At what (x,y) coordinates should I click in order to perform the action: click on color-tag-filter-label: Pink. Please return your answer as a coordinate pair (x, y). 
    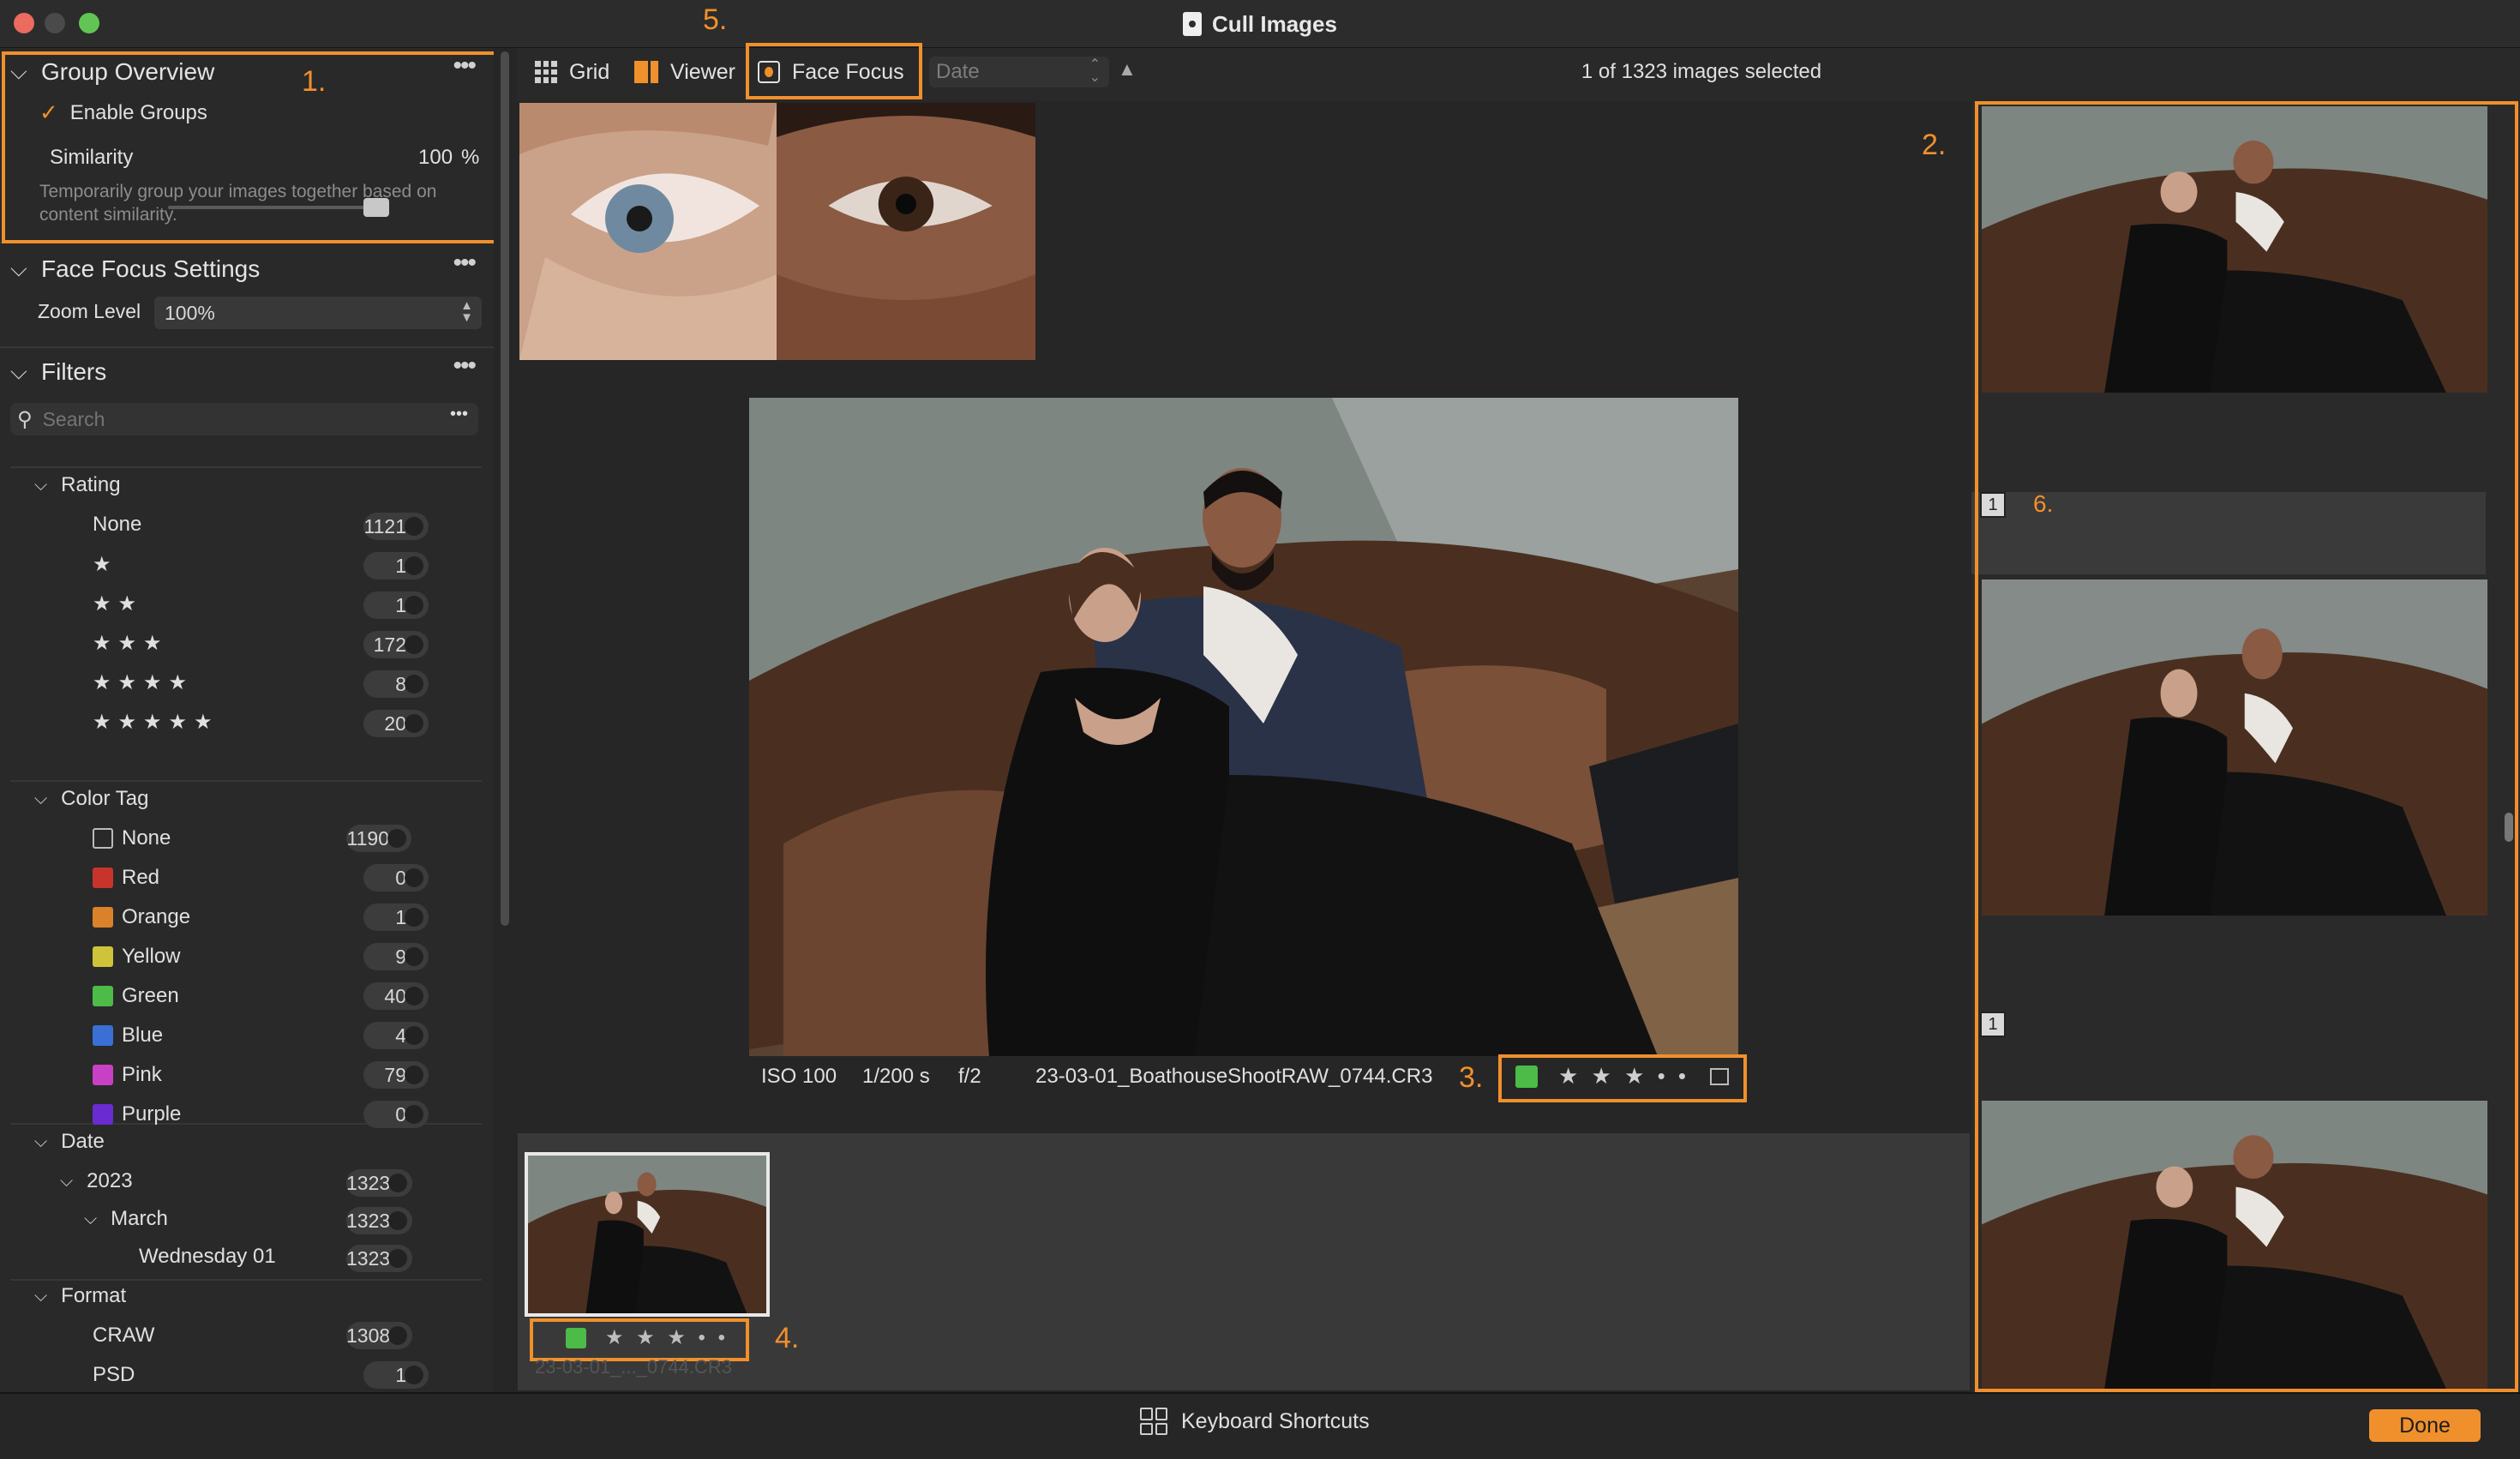
    Looking at the image, I should click on (142, 1074).